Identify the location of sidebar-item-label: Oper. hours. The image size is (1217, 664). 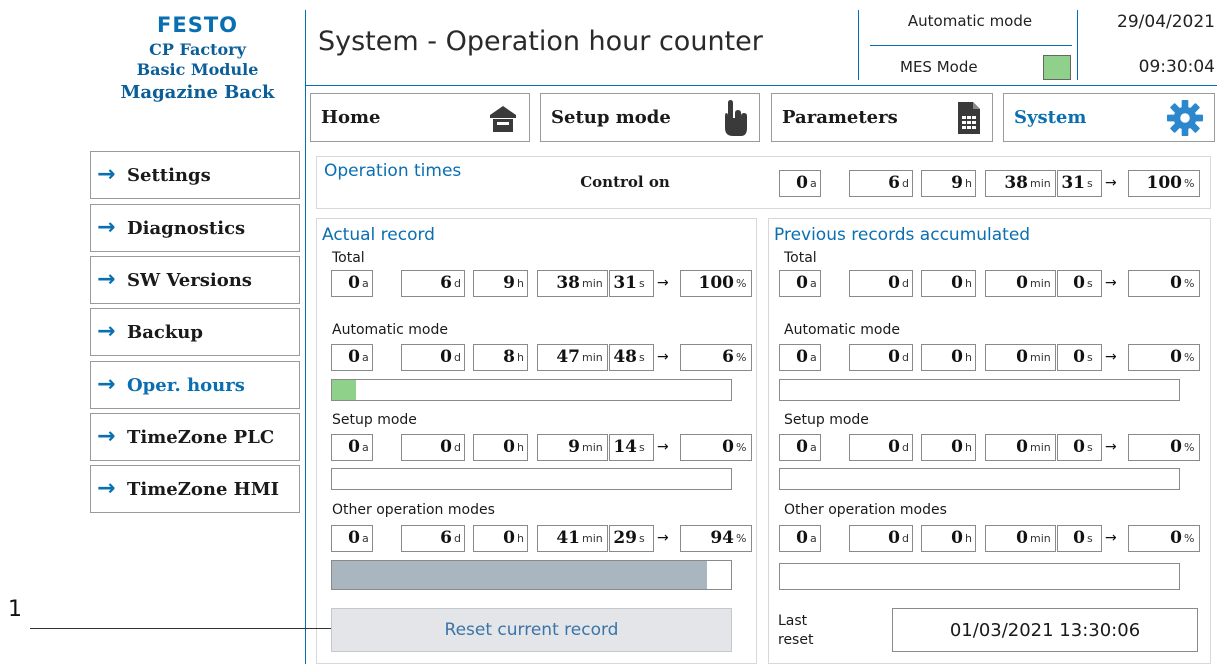
(186, 385).